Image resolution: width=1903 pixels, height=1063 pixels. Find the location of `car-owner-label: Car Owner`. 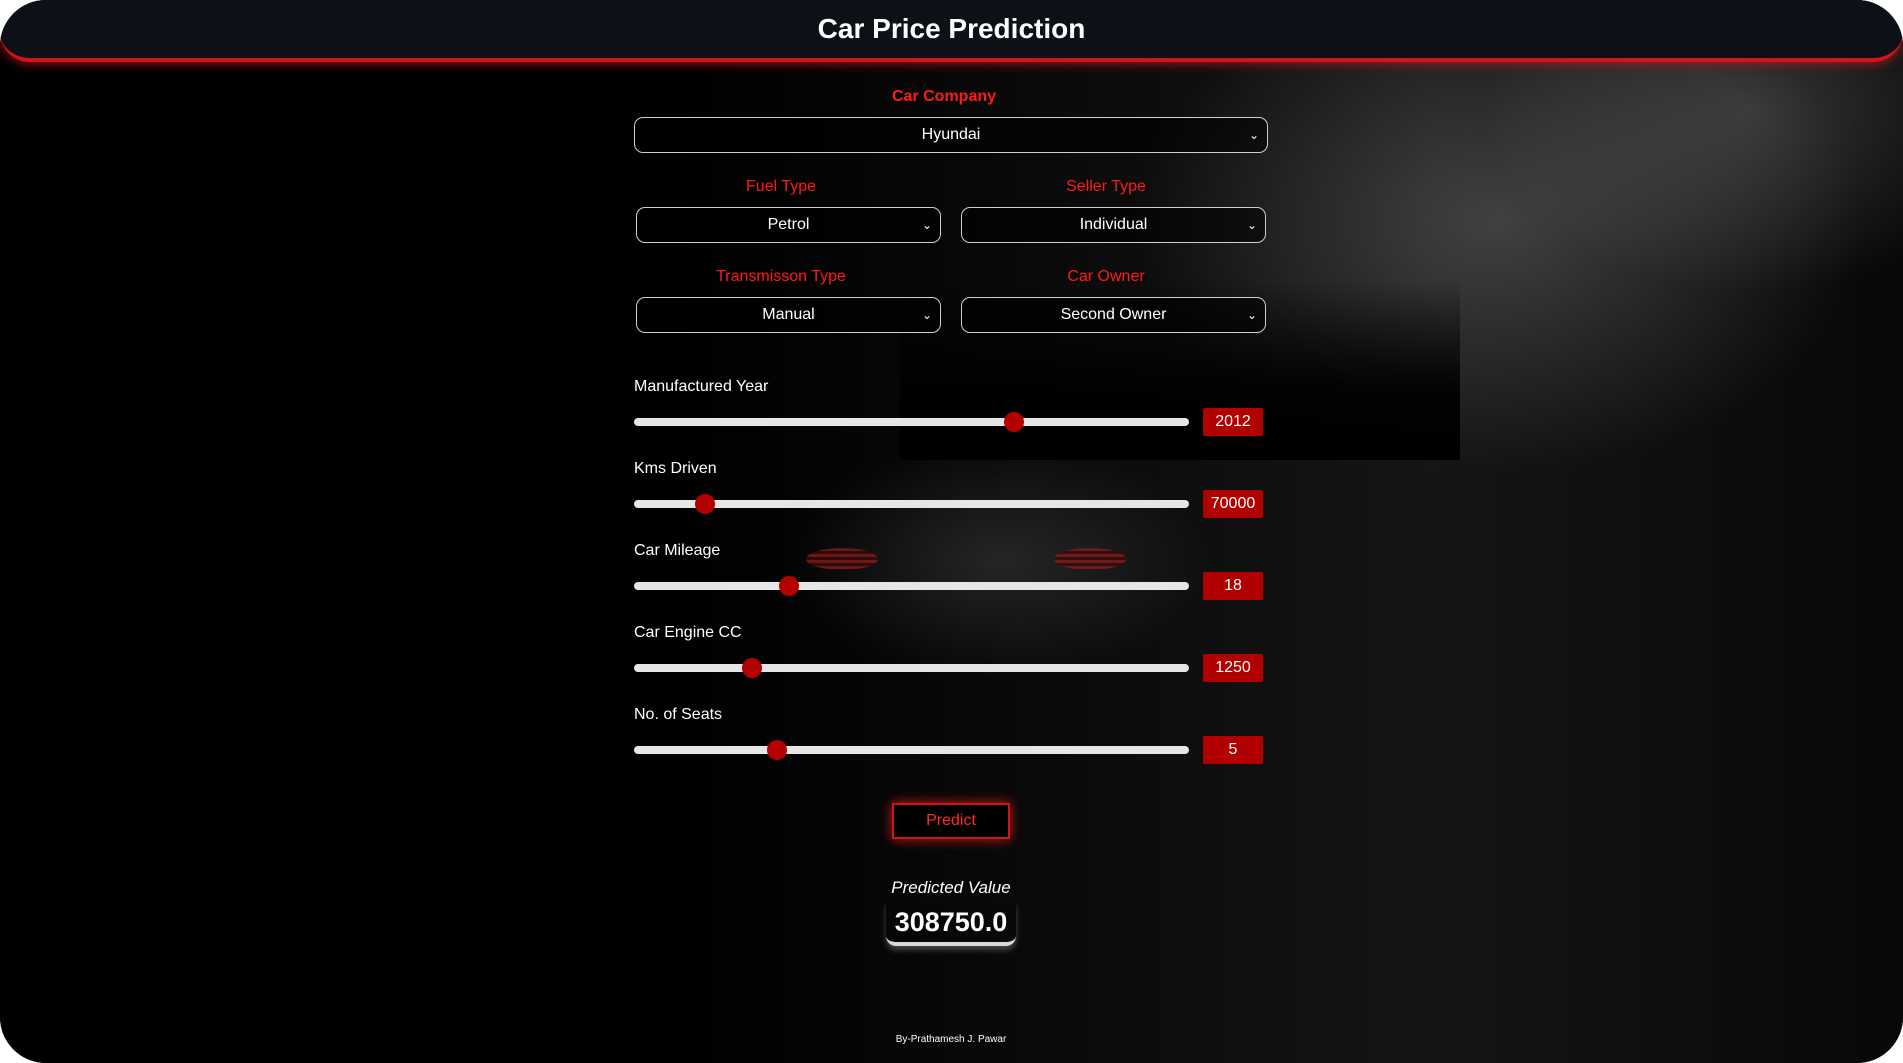

car-owner-label: Car Owner is located at coordinates (1106, 276).